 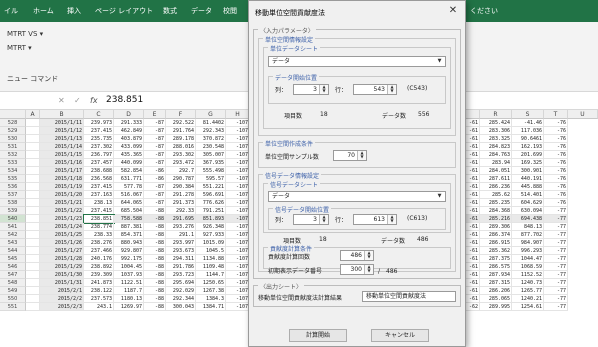 I want to click on cell: 631.771, so click(x=129, y=179).